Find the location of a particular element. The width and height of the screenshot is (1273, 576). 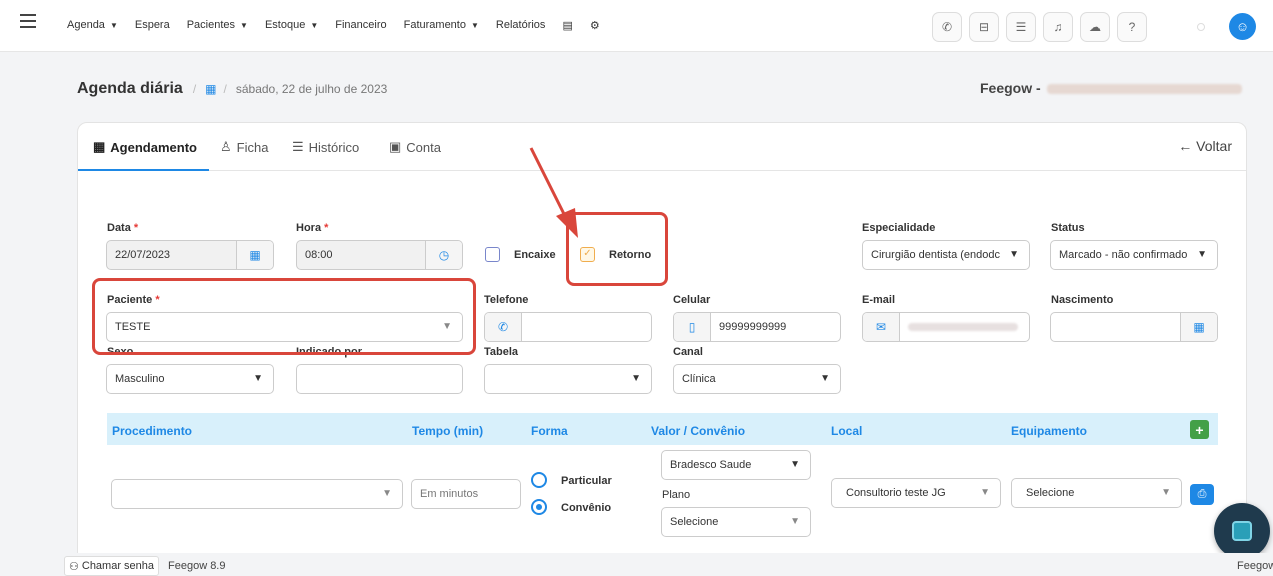

canal-select: Clínica ▼ is located at coordinates (757, 379).